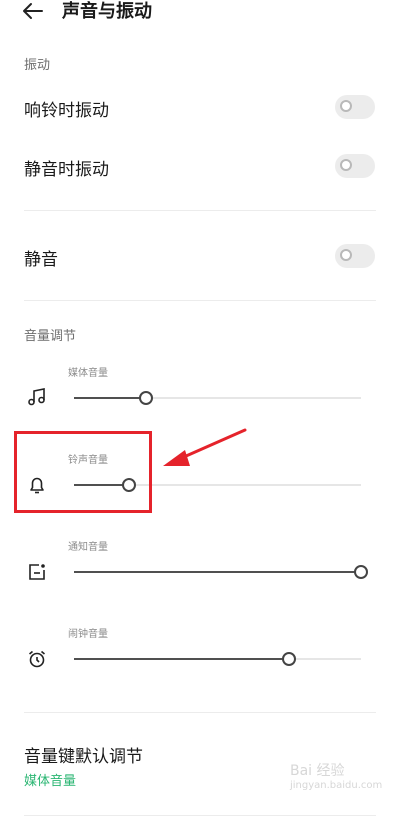 The image size is (404, 821). Describe the element at coordinates (50, 336) in the screenshot. I see `volume-section-title: 音量调节` at that location.